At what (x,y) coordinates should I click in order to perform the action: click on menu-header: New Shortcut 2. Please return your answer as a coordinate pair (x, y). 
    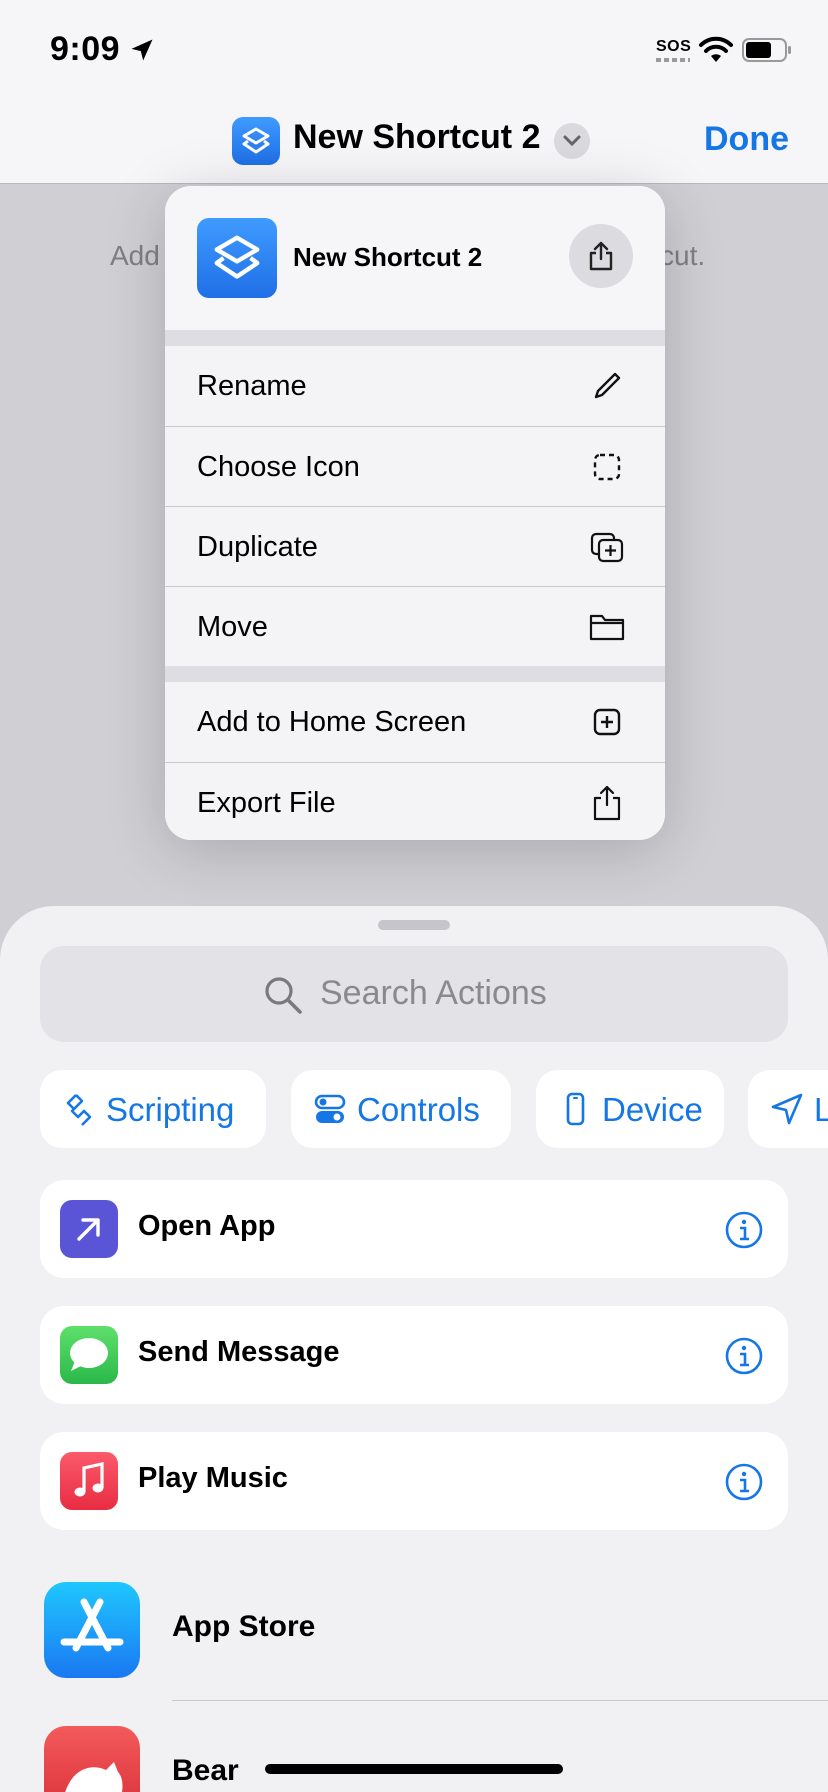
    Looking at the image, I should click on (415, 258).